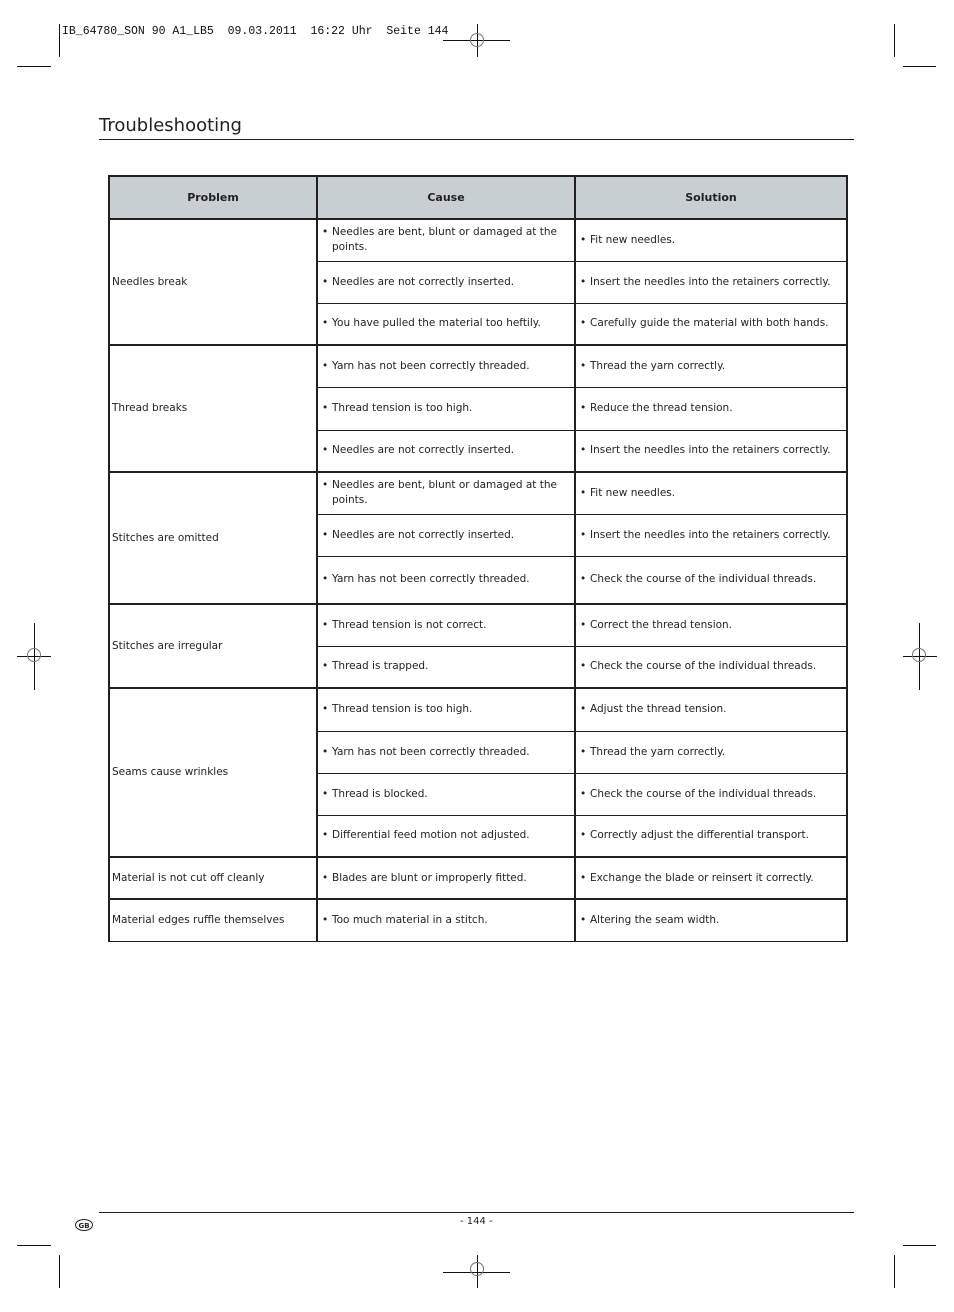 This screenshot has height=1312, width=954. I want to click on cause-cell: • Too much material in a stitch., so click(446, 920).